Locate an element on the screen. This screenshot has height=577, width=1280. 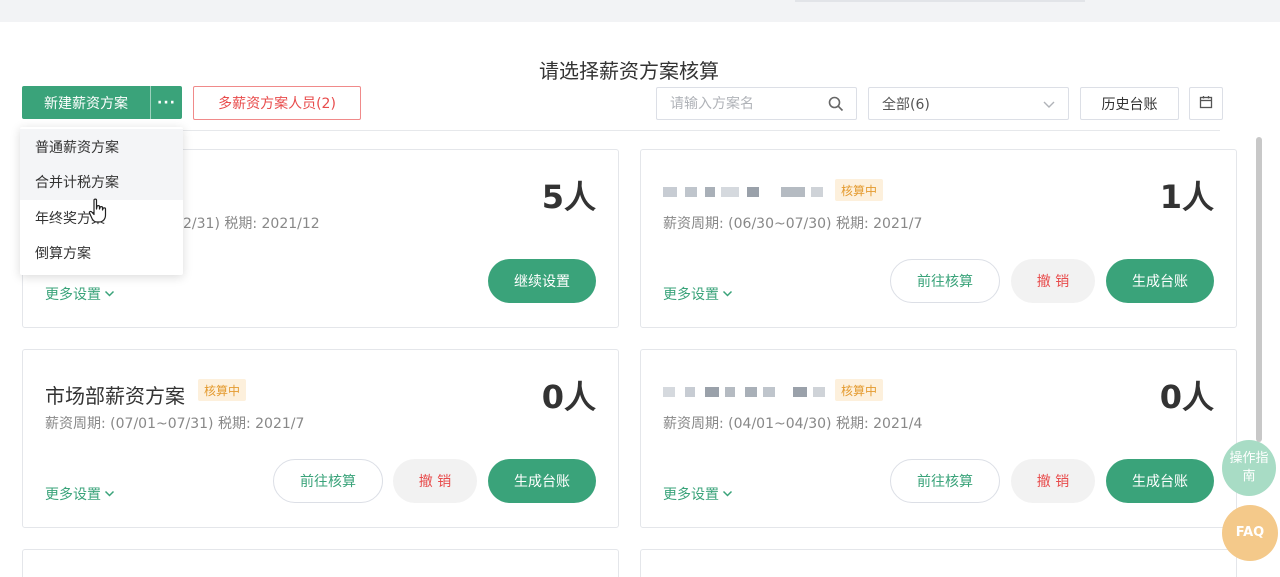
new-plan-button: 新建薪资方案 is located at coordinates (86, 102).